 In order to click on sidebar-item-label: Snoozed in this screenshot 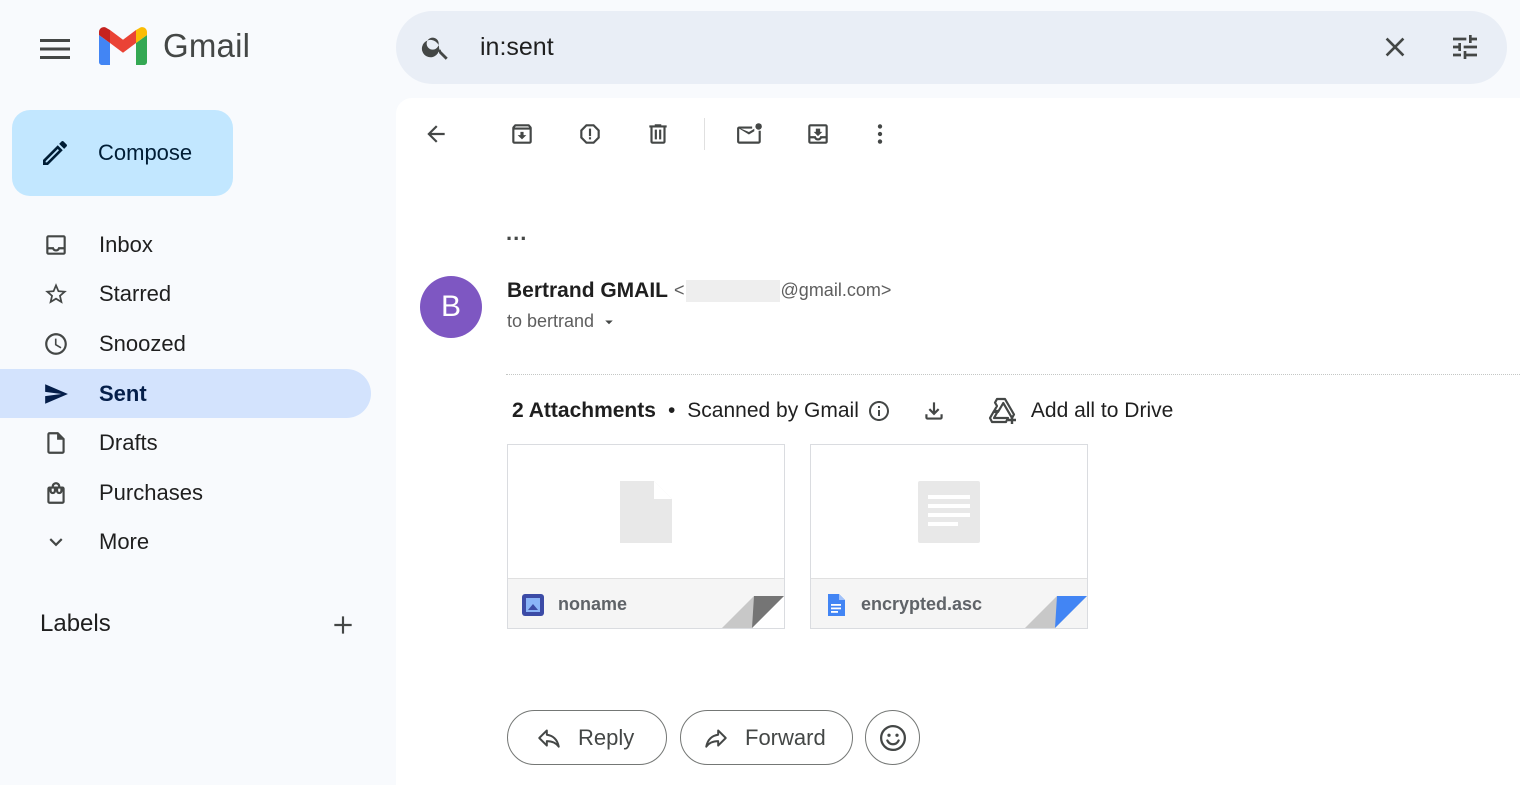, I will do `click(142, 343)`.